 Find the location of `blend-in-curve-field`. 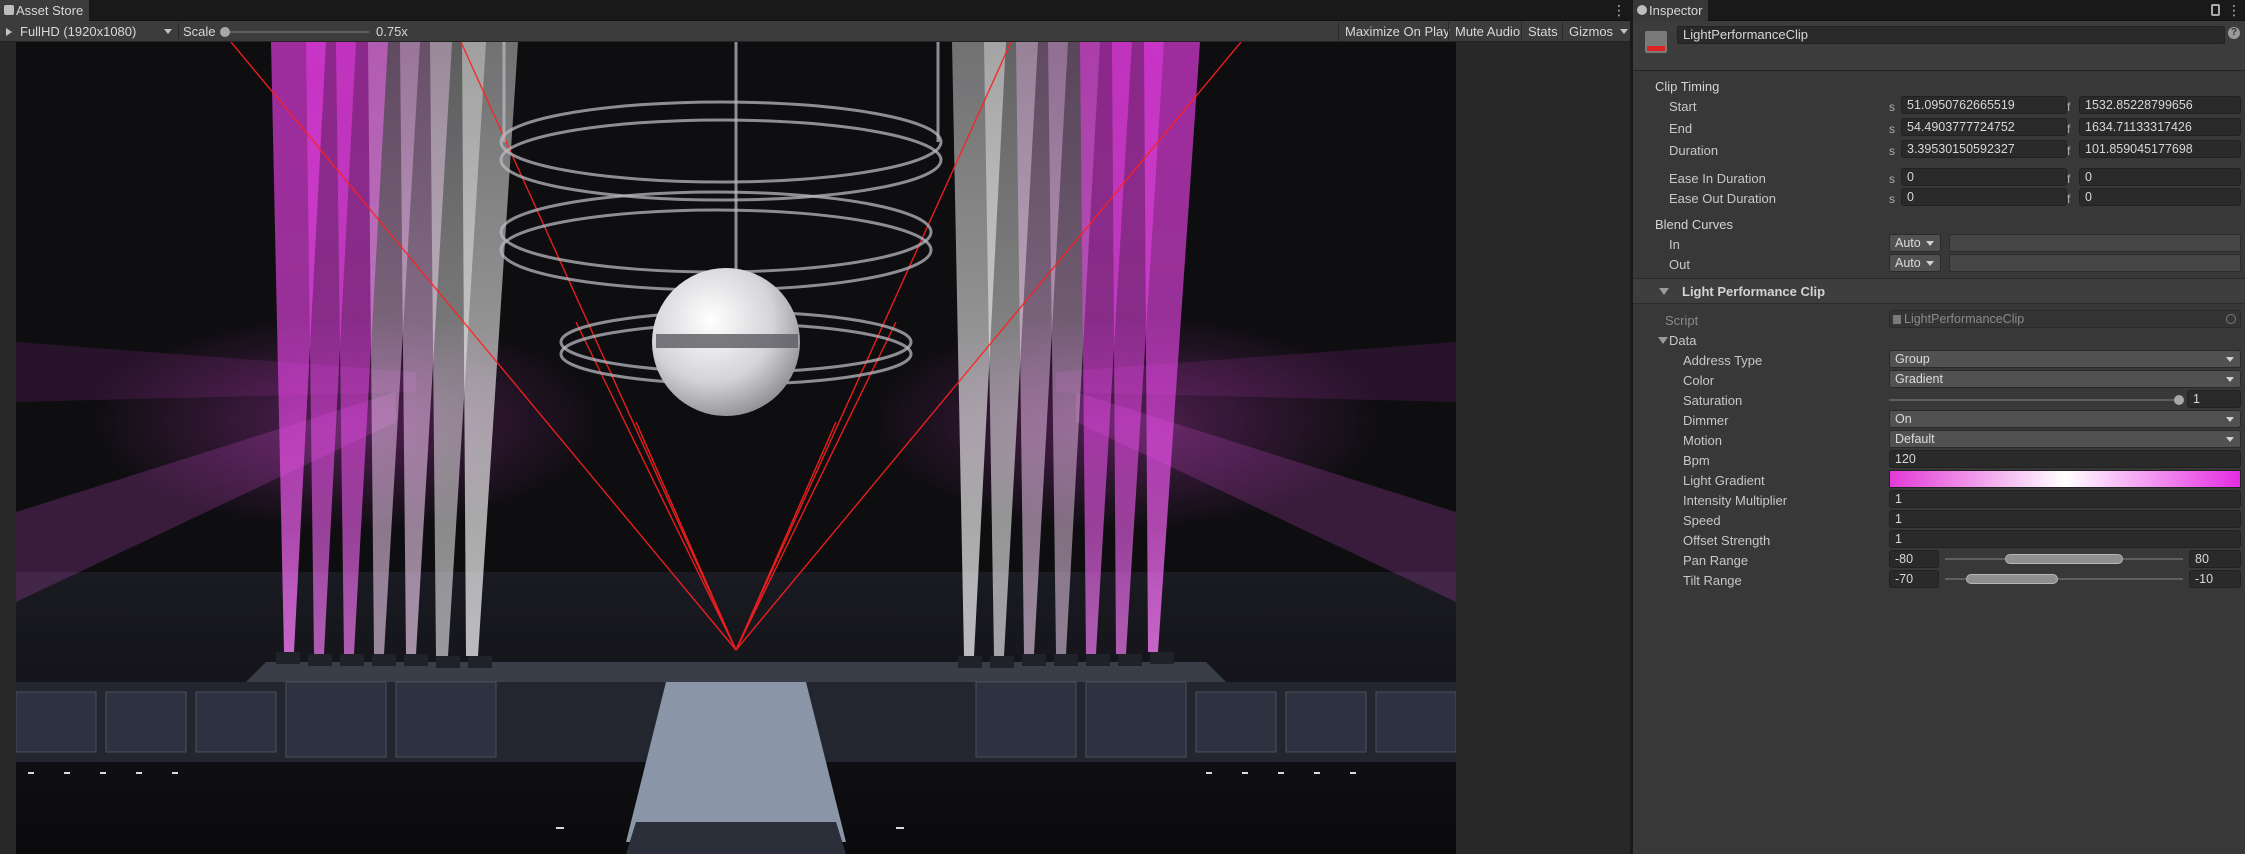

blend-in-curve-field is located at coordinates (2095, 243).